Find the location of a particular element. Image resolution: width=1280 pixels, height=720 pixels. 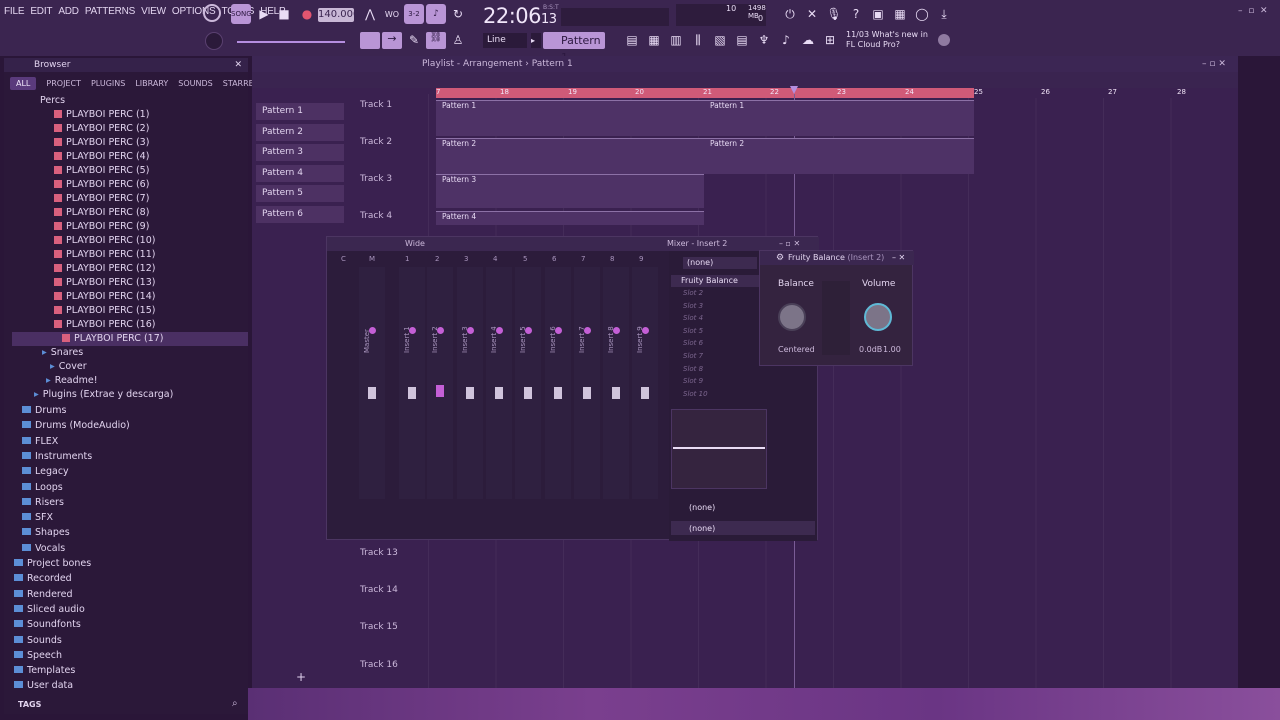

fx-slot: Slot 10 is located at coordinates (695, 394).